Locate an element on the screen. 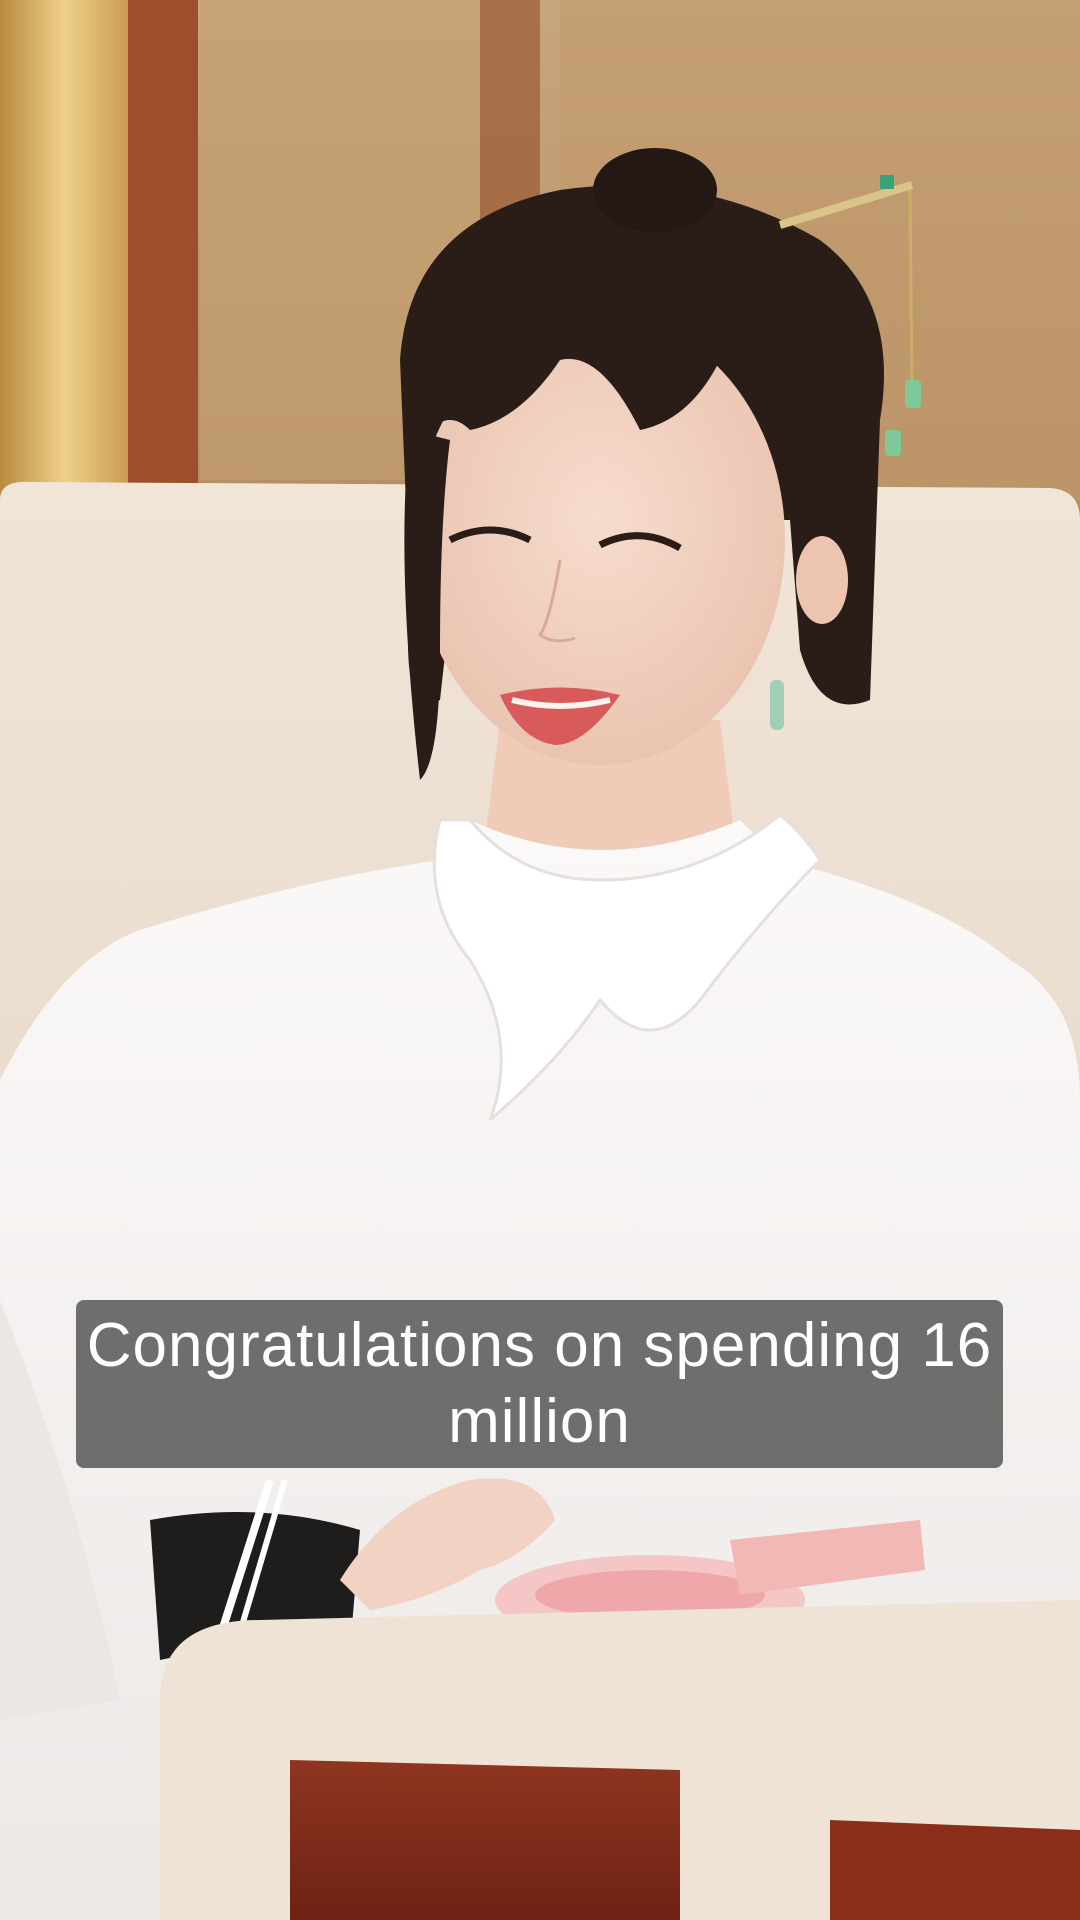 This screenshot has height=1920, width=1080. wood-armrest is located at coordinates (485, 1840).